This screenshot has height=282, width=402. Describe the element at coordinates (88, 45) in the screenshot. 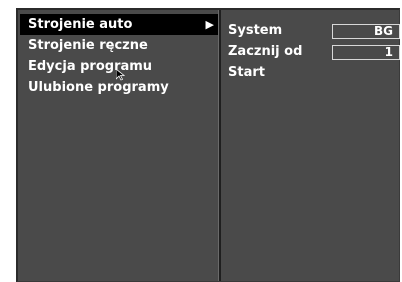

I see `menu-item-label: Strojenie ręczne` at that location.